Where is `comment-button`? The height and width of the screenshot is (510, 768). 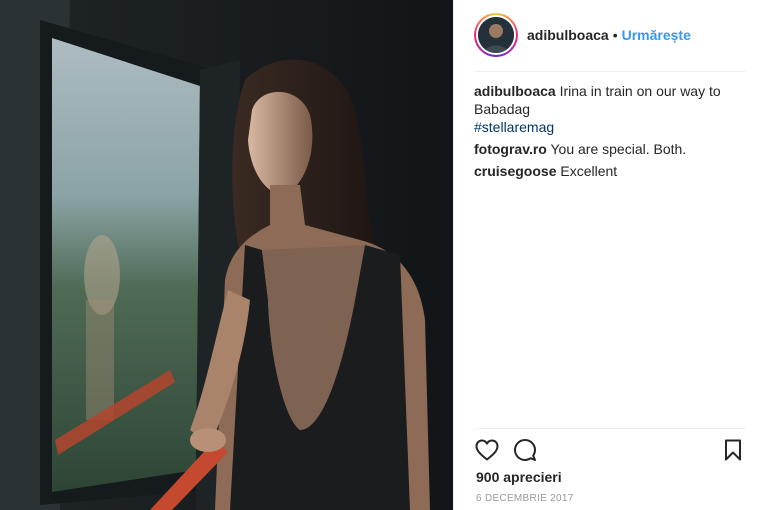 comment-button is located at coordinates (525, 450).